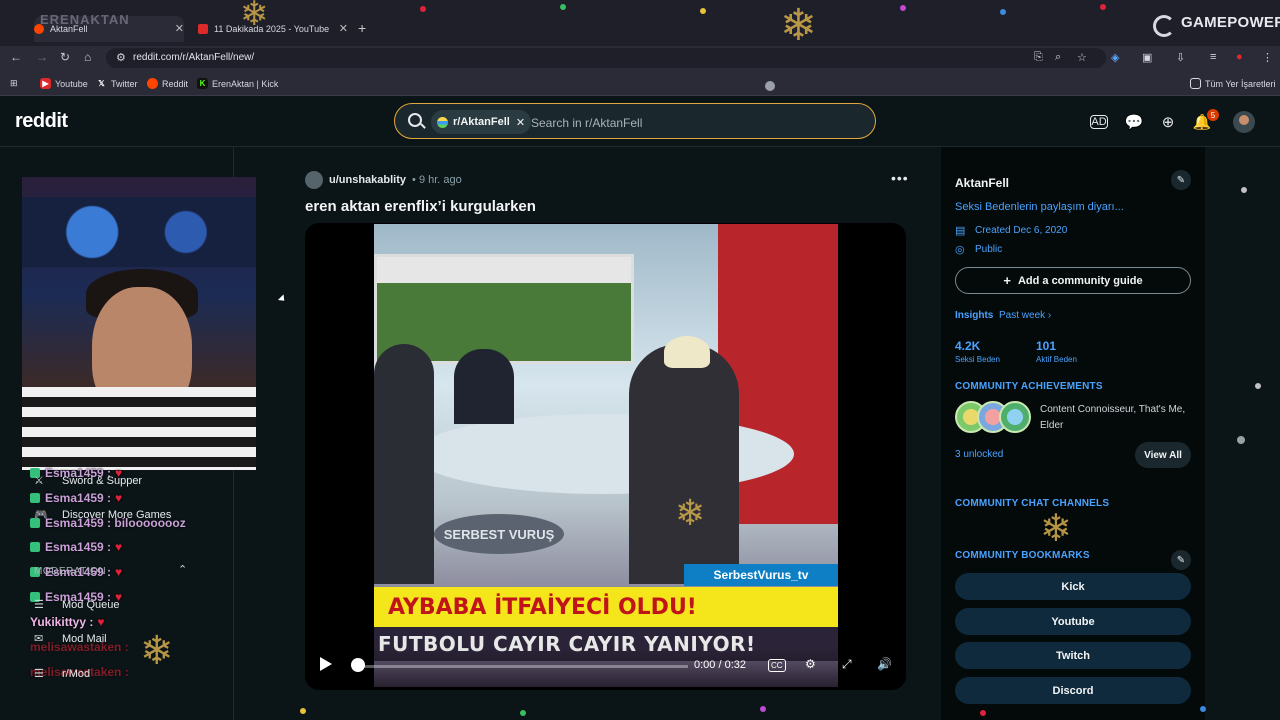 This screenshot has width=1280, height=720. I want to click on bookmark-twitter: 𝕏 Twitter, so click(116, 83).